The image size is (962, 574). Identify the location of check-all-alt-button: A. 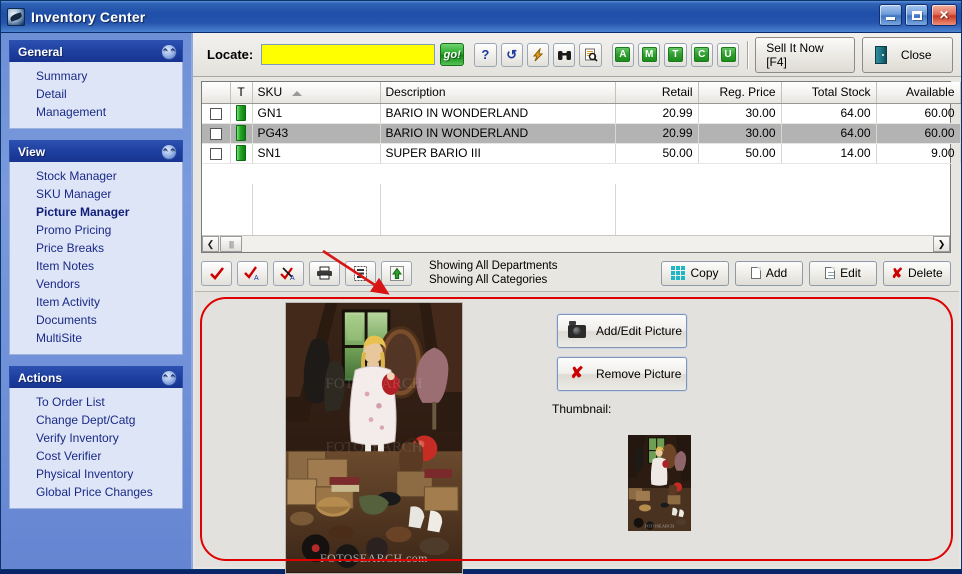
(252, 273).